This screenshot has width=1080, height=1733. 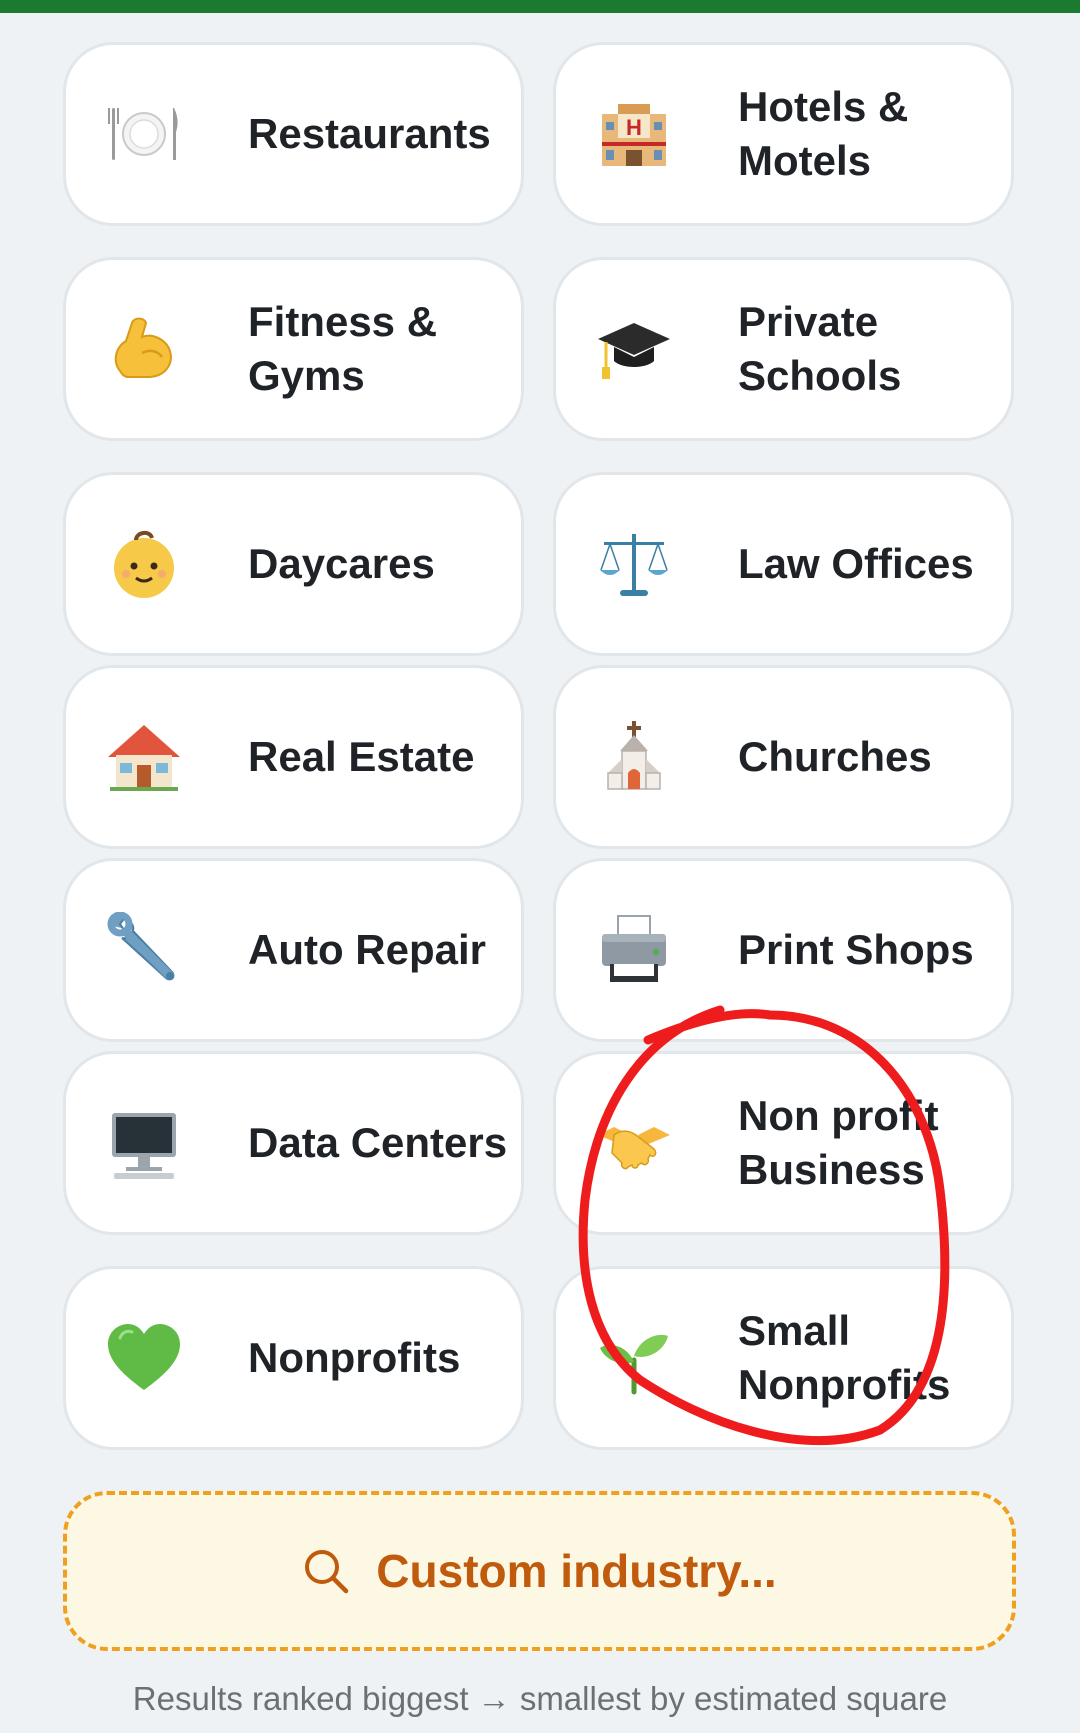 I want to click on industry-label: Auto Repair, so click(x=367, y=949).